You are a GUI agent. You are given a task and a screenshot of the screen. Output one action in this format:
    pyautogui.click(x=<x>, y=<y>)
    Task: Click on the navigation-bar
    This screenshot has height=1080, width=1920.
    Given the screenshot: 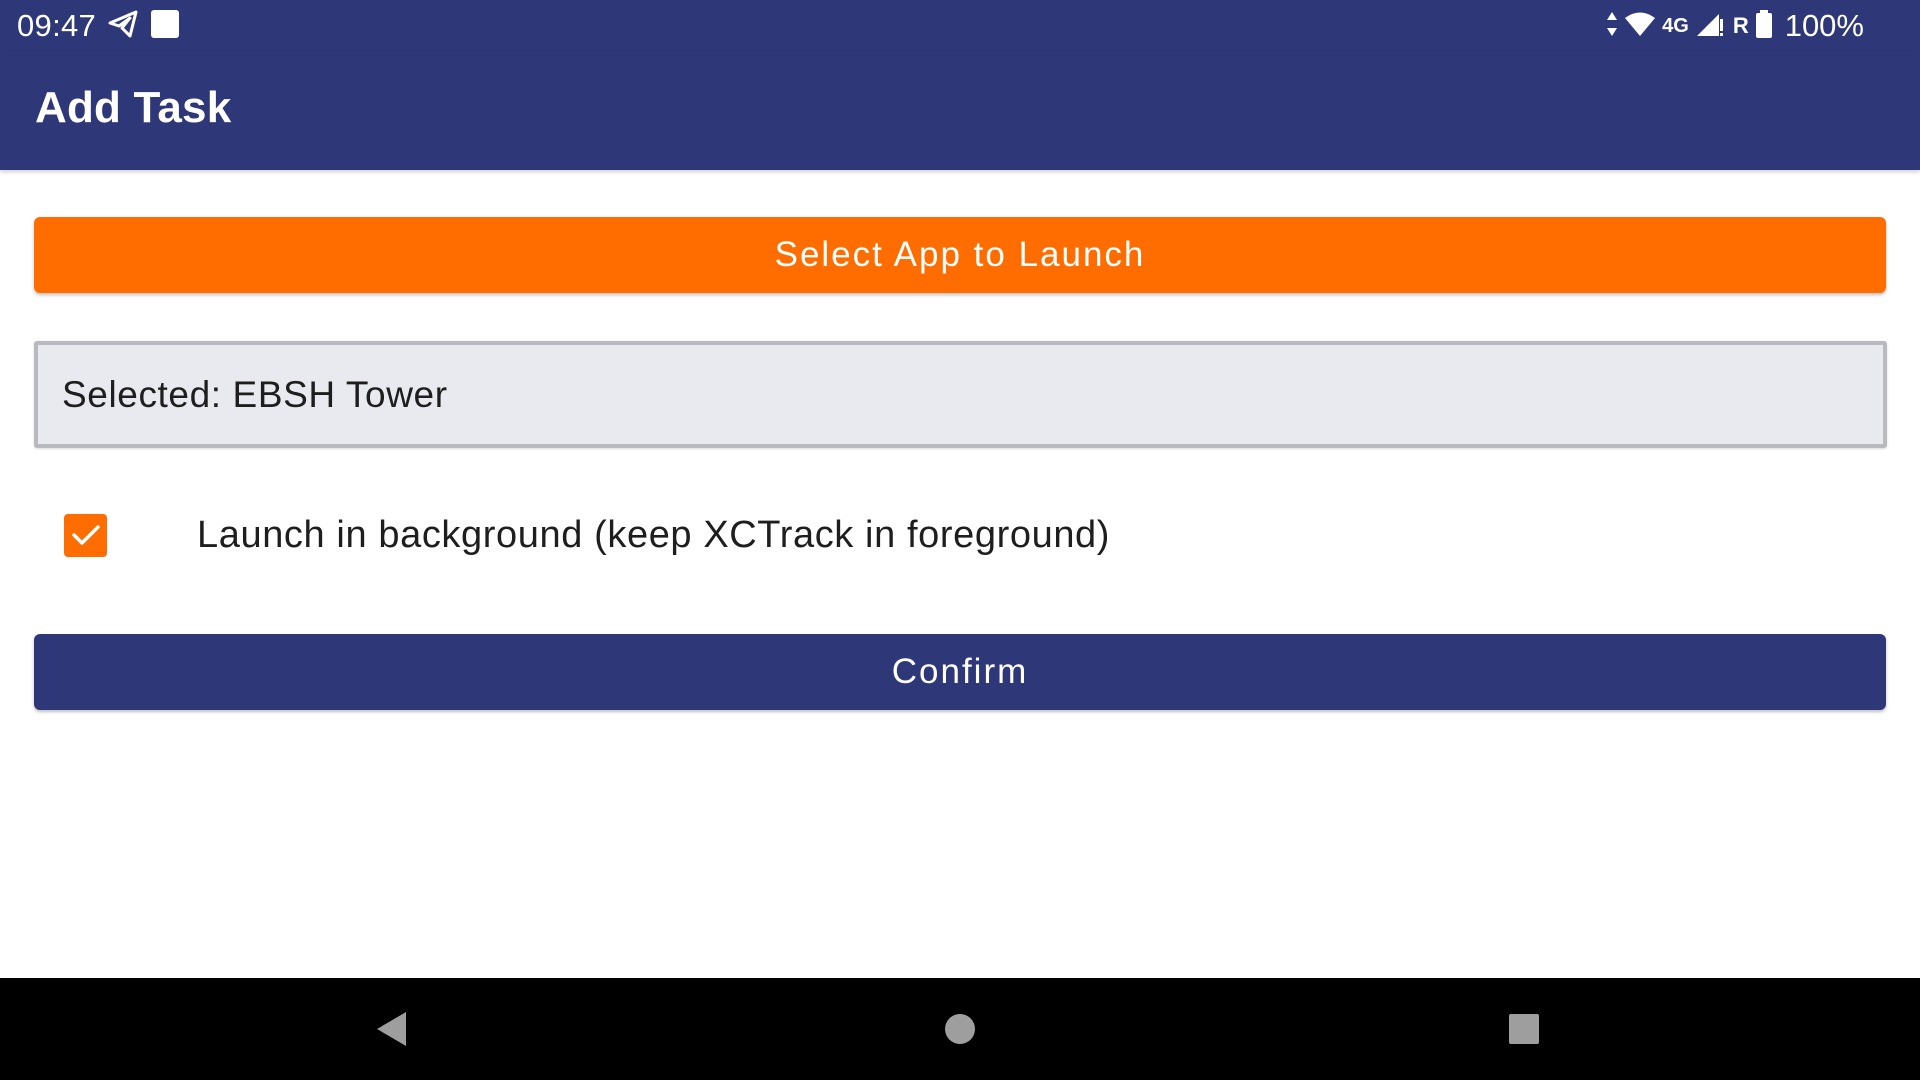 What is the action you would take?
    pyautogui.click(x=960, y=1029)
    